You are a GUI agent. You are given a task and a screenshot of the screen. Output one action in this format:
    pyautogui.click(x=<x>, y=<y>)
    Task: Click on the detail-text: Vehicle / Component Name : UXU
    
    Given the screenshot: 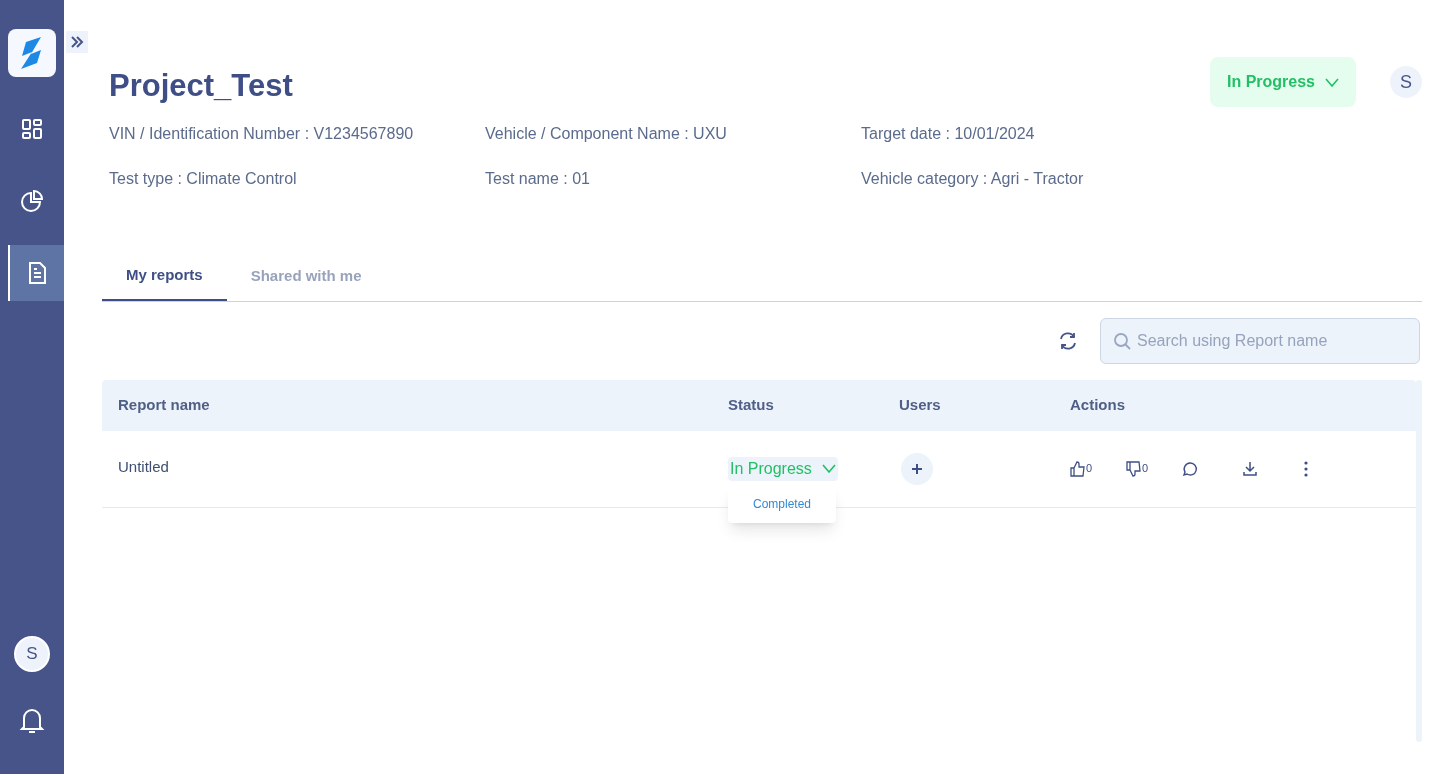 What is the action you would take?
    pyautogui.click(x=606, y=133)
    